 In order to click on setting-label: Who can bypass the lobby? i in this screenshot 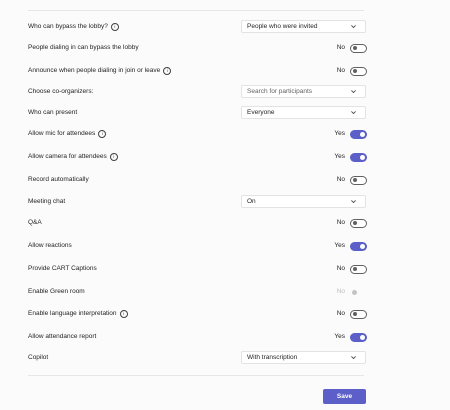, I will do `click(73, 27)`.